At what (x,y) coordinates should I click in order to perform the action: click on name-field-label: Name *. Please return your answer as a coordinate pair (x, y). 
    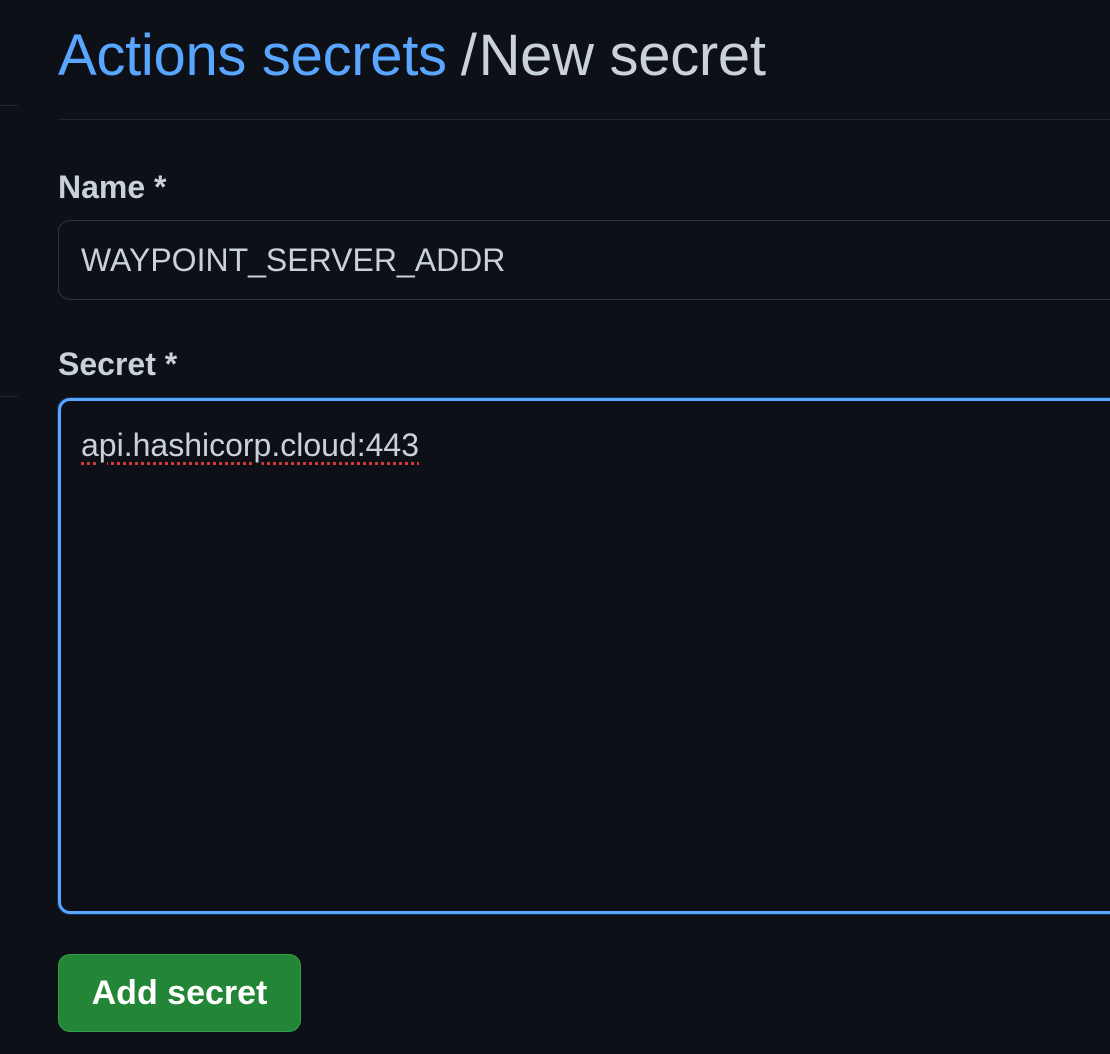
    Looking at the image, I should click on (112, 187).